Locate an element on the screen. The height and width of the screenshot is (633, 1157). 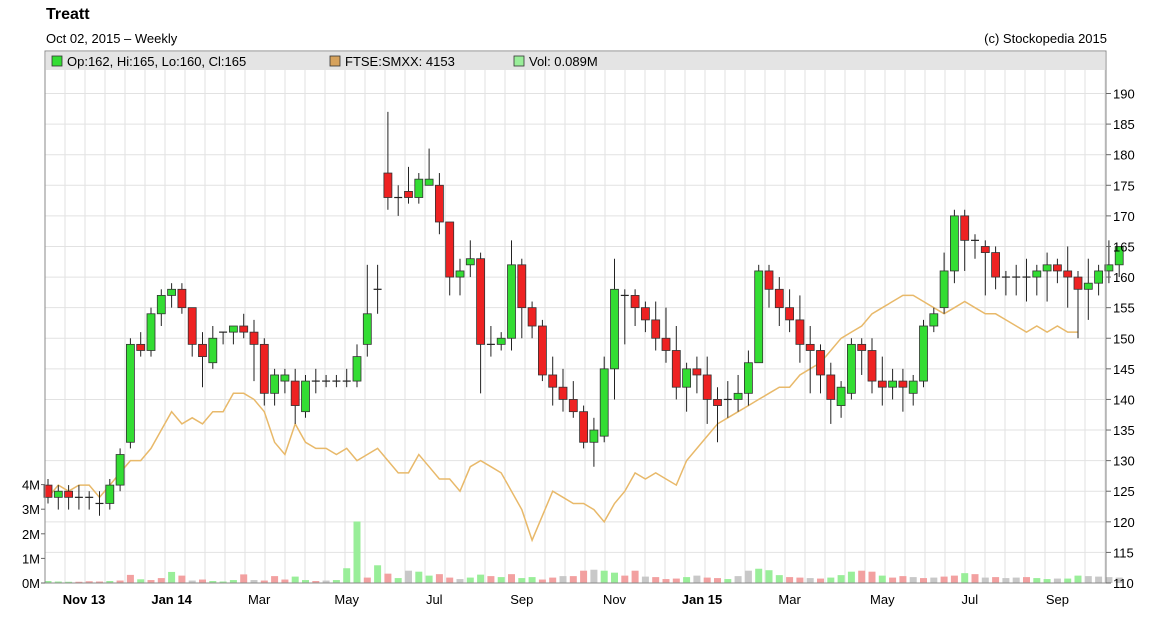
price-tick-label: 185 is located at coordinates (1124, 124).